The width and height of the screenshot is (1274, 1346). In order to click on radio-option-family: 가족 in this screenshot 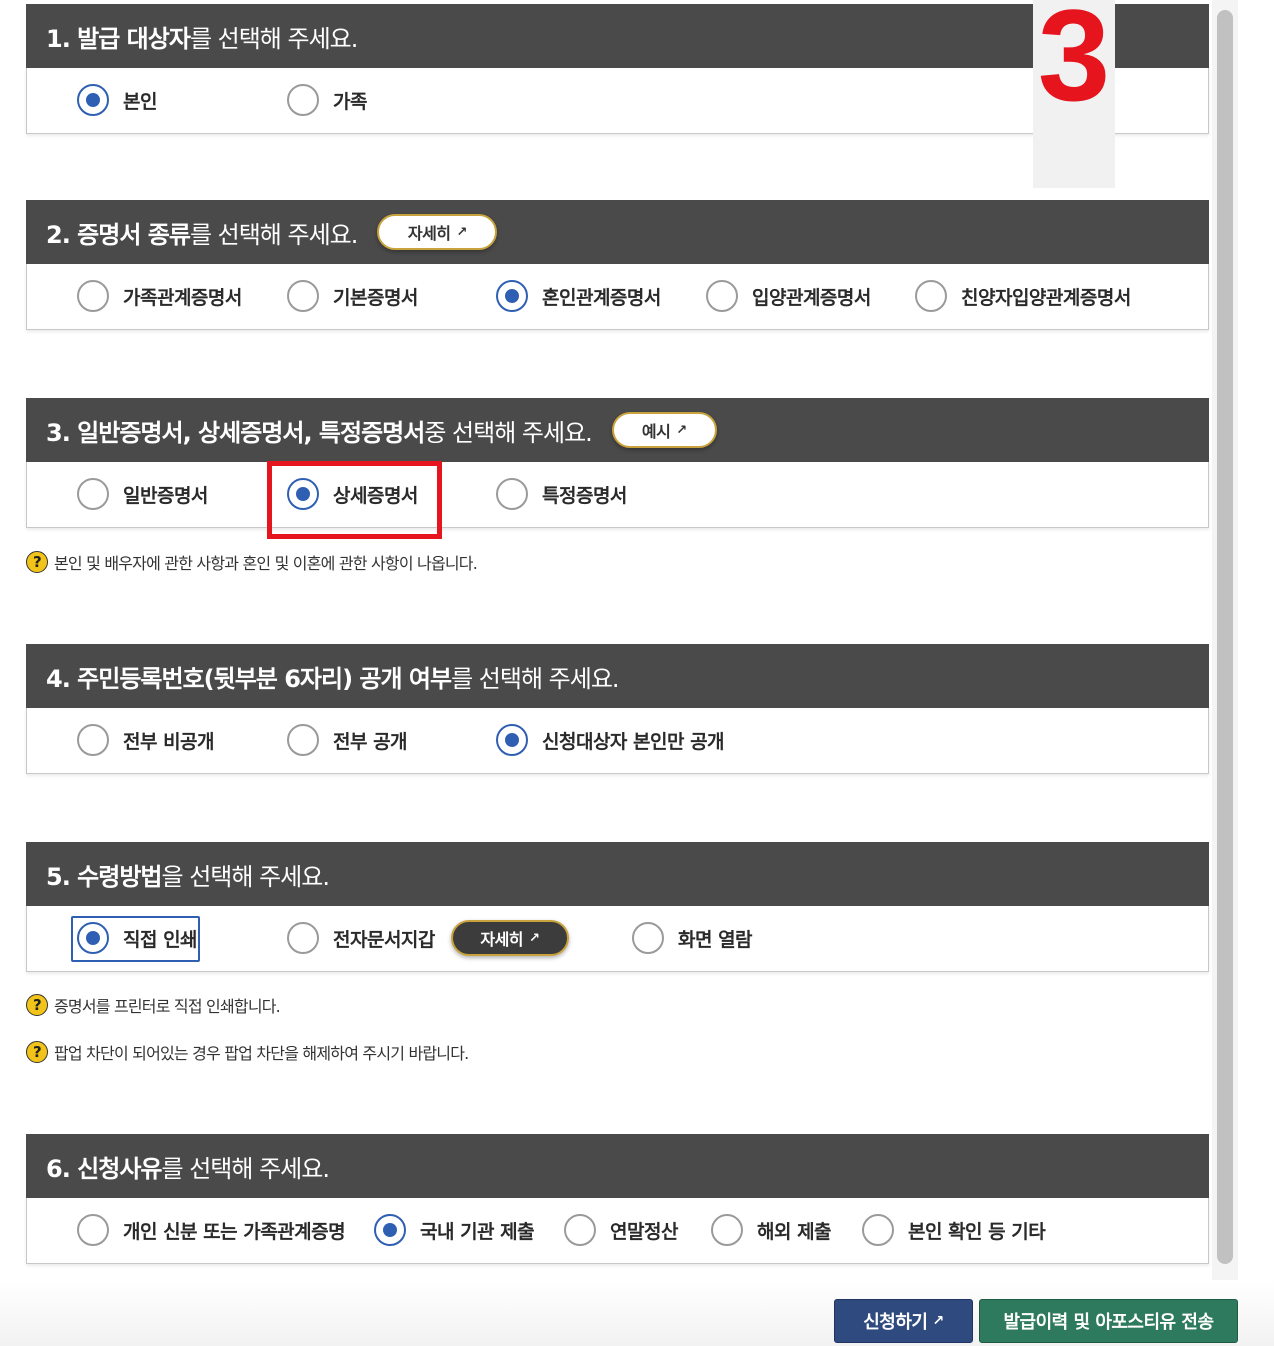, I will do `click(327, 100)`.